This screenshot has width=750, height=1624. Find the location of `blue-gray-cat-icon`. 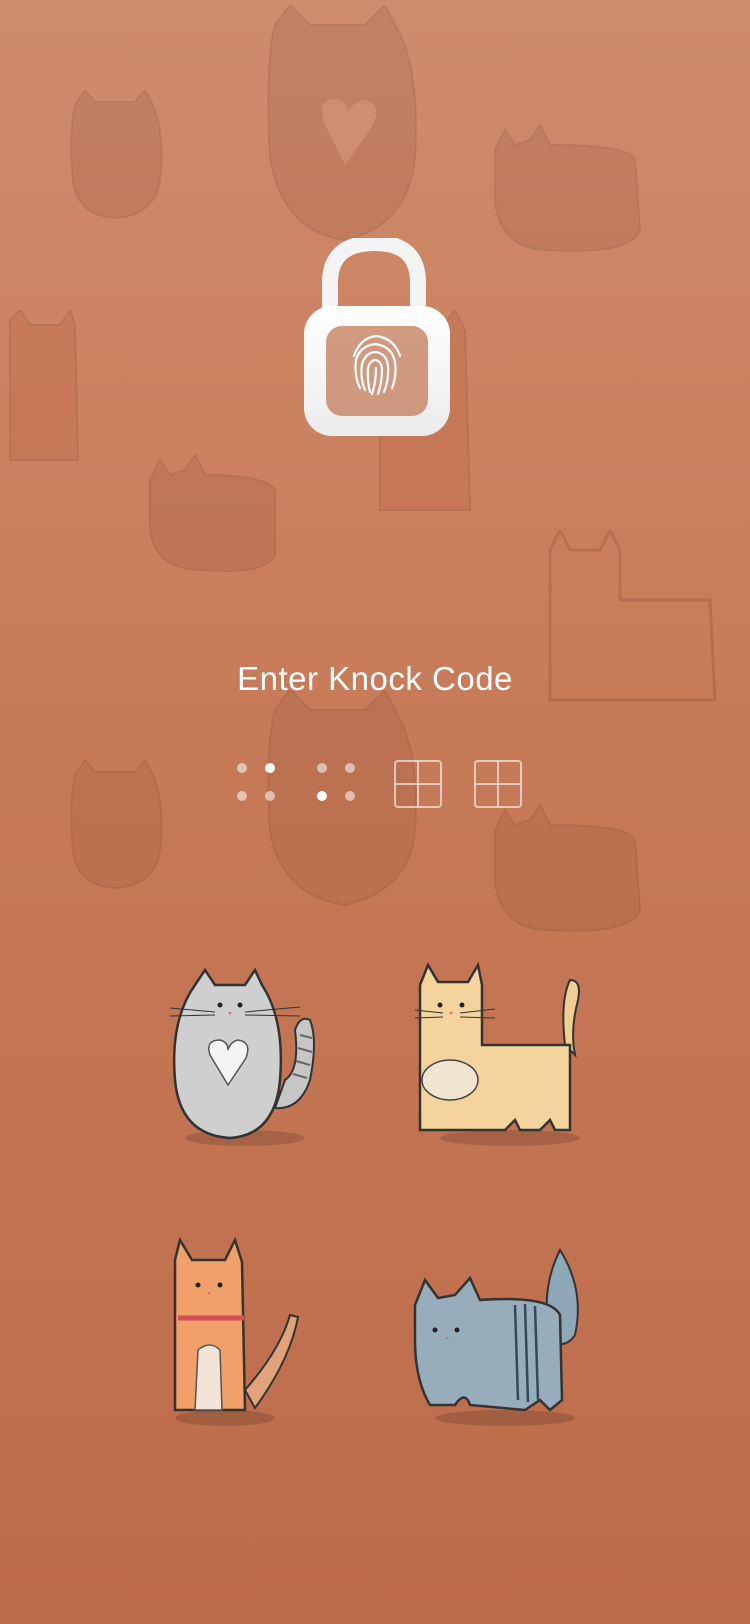

blue-gray-cat-icon is located at coordinates (496, 1336).